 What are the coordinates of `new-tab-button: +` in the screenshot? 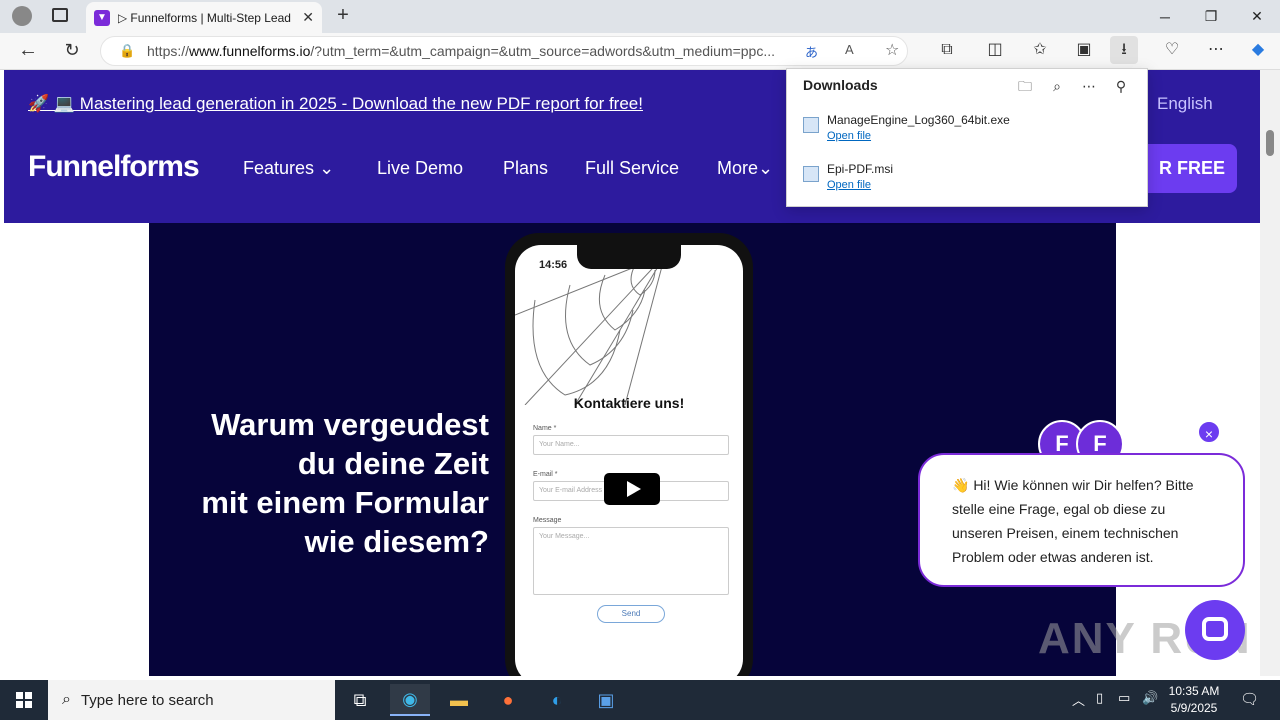 It's located at (343, 15).